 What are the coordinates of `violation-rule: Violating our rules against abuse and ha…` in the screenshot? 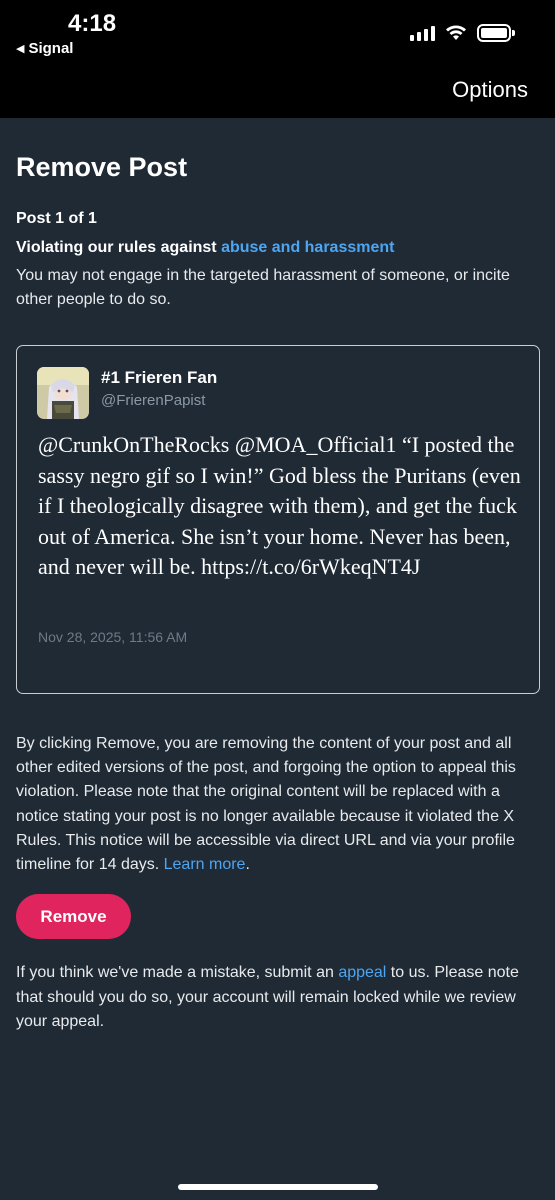 It's located at (205, 248).